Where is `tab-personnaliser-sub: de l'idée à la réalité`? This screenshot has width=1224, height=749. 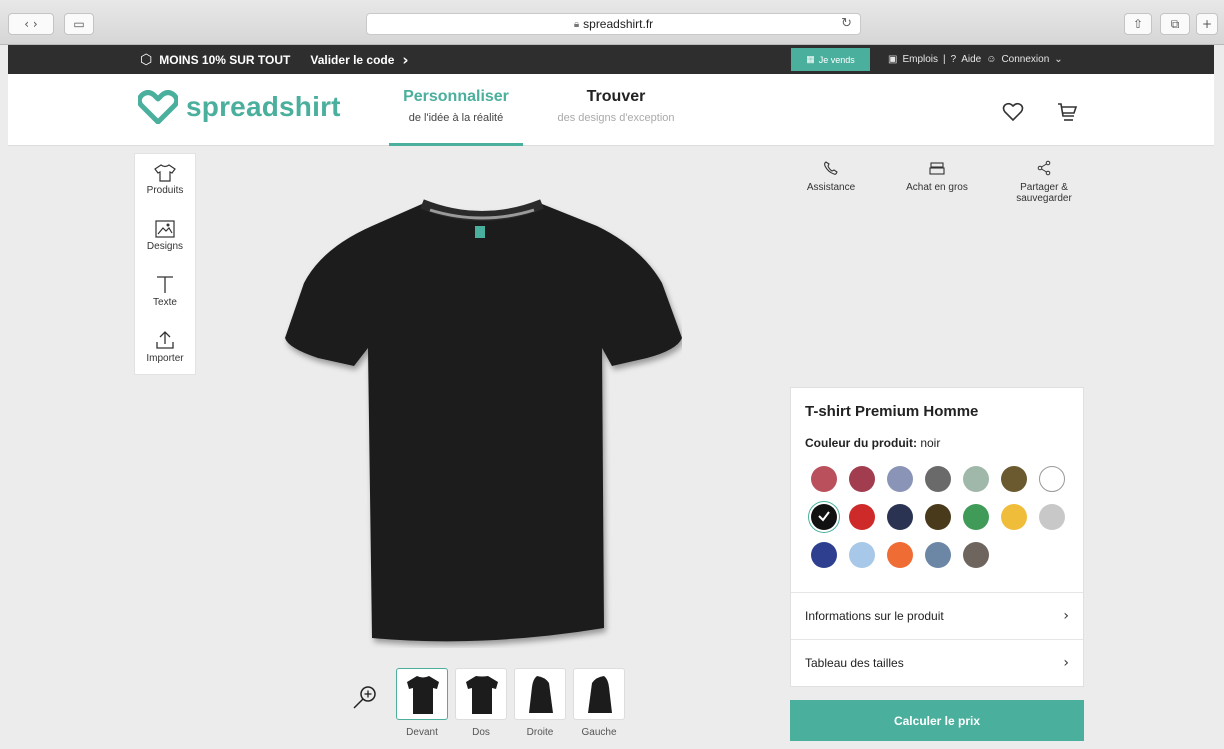 tab-personnaliser-sub: de l'idée à la réalité is located at coordinates (456, 118).